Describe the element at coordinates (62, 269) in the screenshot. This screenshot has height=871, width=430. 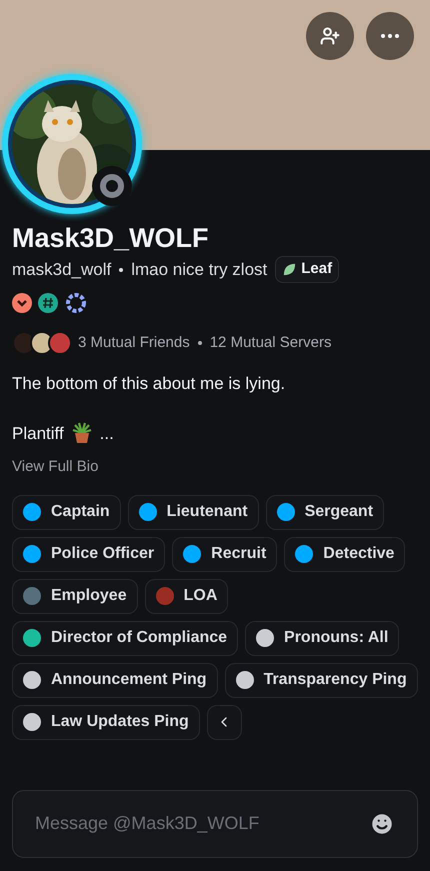
I see `username: mask3d_wolf` at that location.